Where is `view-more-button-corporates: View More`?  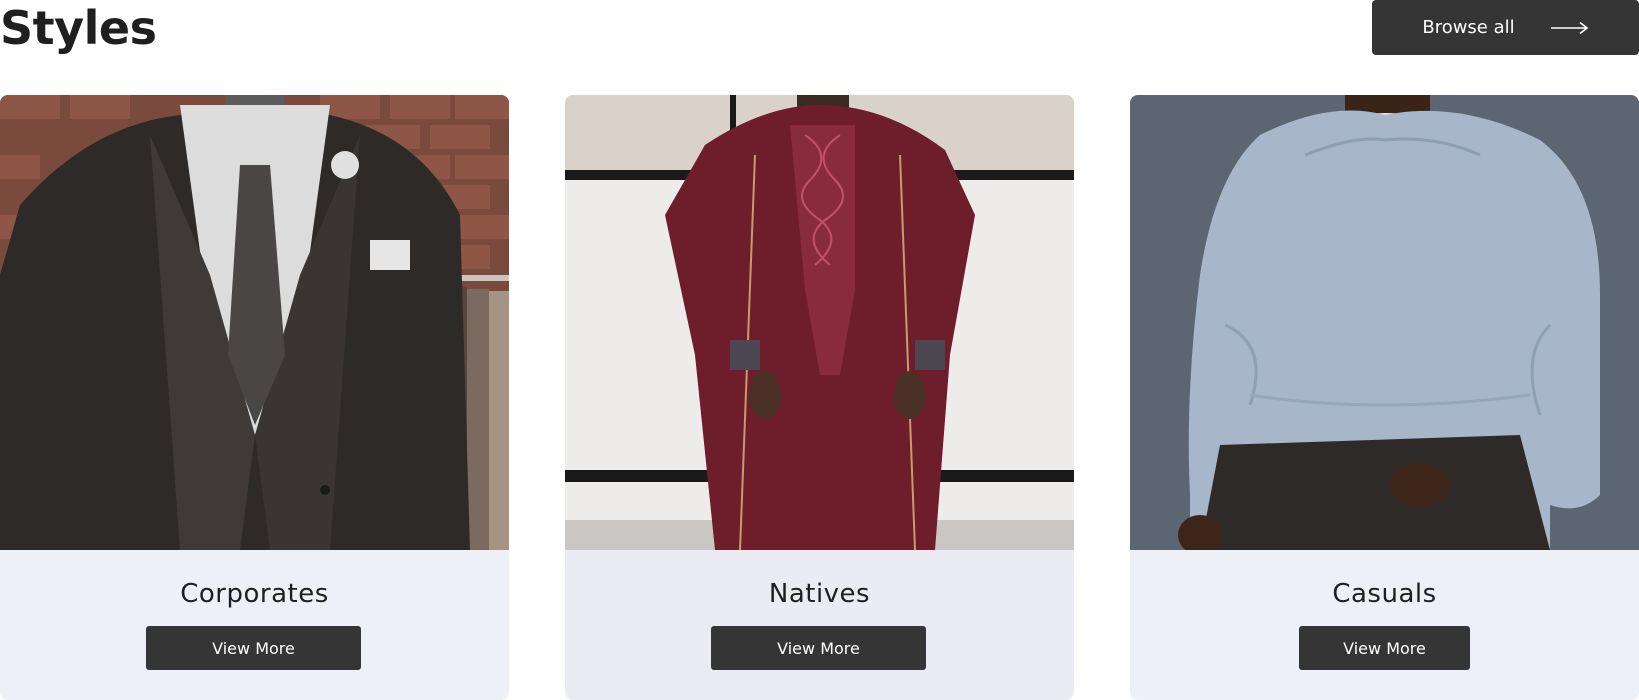
view-more-button-corporates: View More is located at coordinates (253, 648).